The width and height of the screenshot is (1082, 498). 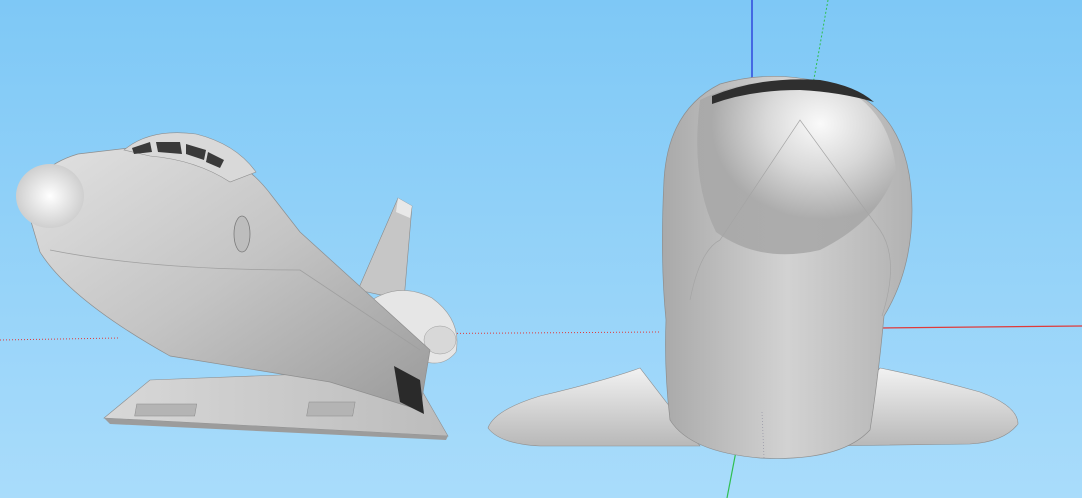 What do you see at coordinates (166, 410) in the screenshot?
I see `elevon-left` at bounding box center [166, 410].